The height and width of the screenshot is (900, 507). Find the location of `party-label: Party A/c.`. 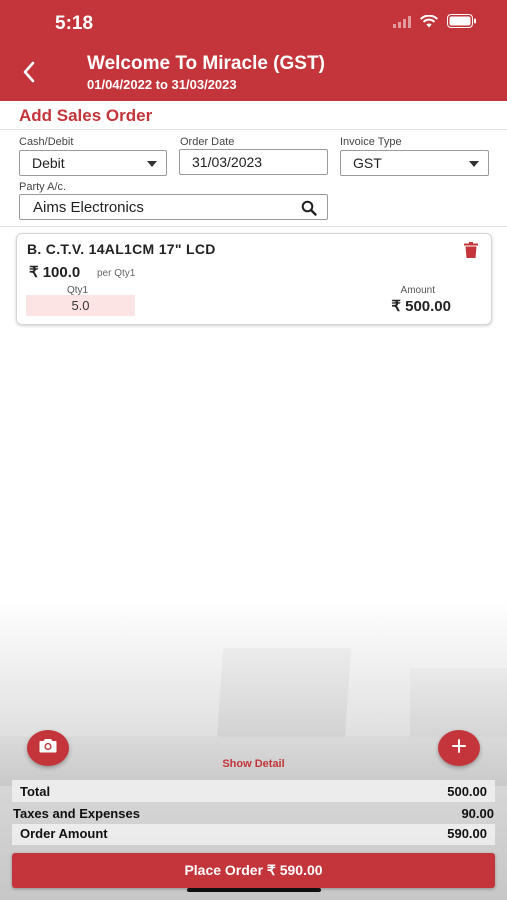

party-label: Party A/c. is located at coordinates (43, 187).